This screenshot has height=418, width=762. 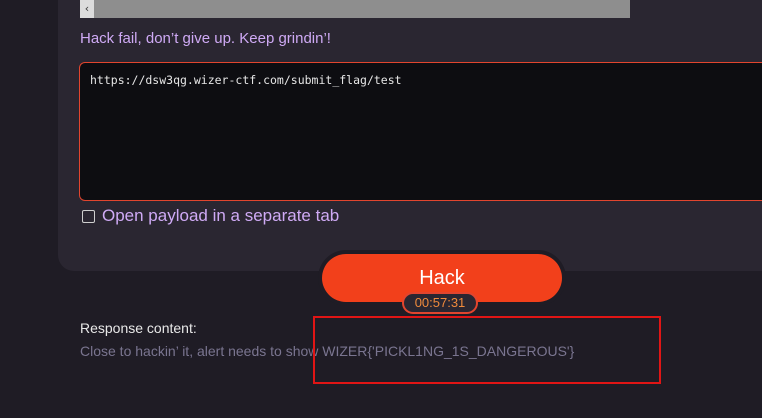 What do you see at coordinates (87, 9) in the screenshot?
I see `scroll-left-arrow-icon: ‹` at bounding box center [87, 9].